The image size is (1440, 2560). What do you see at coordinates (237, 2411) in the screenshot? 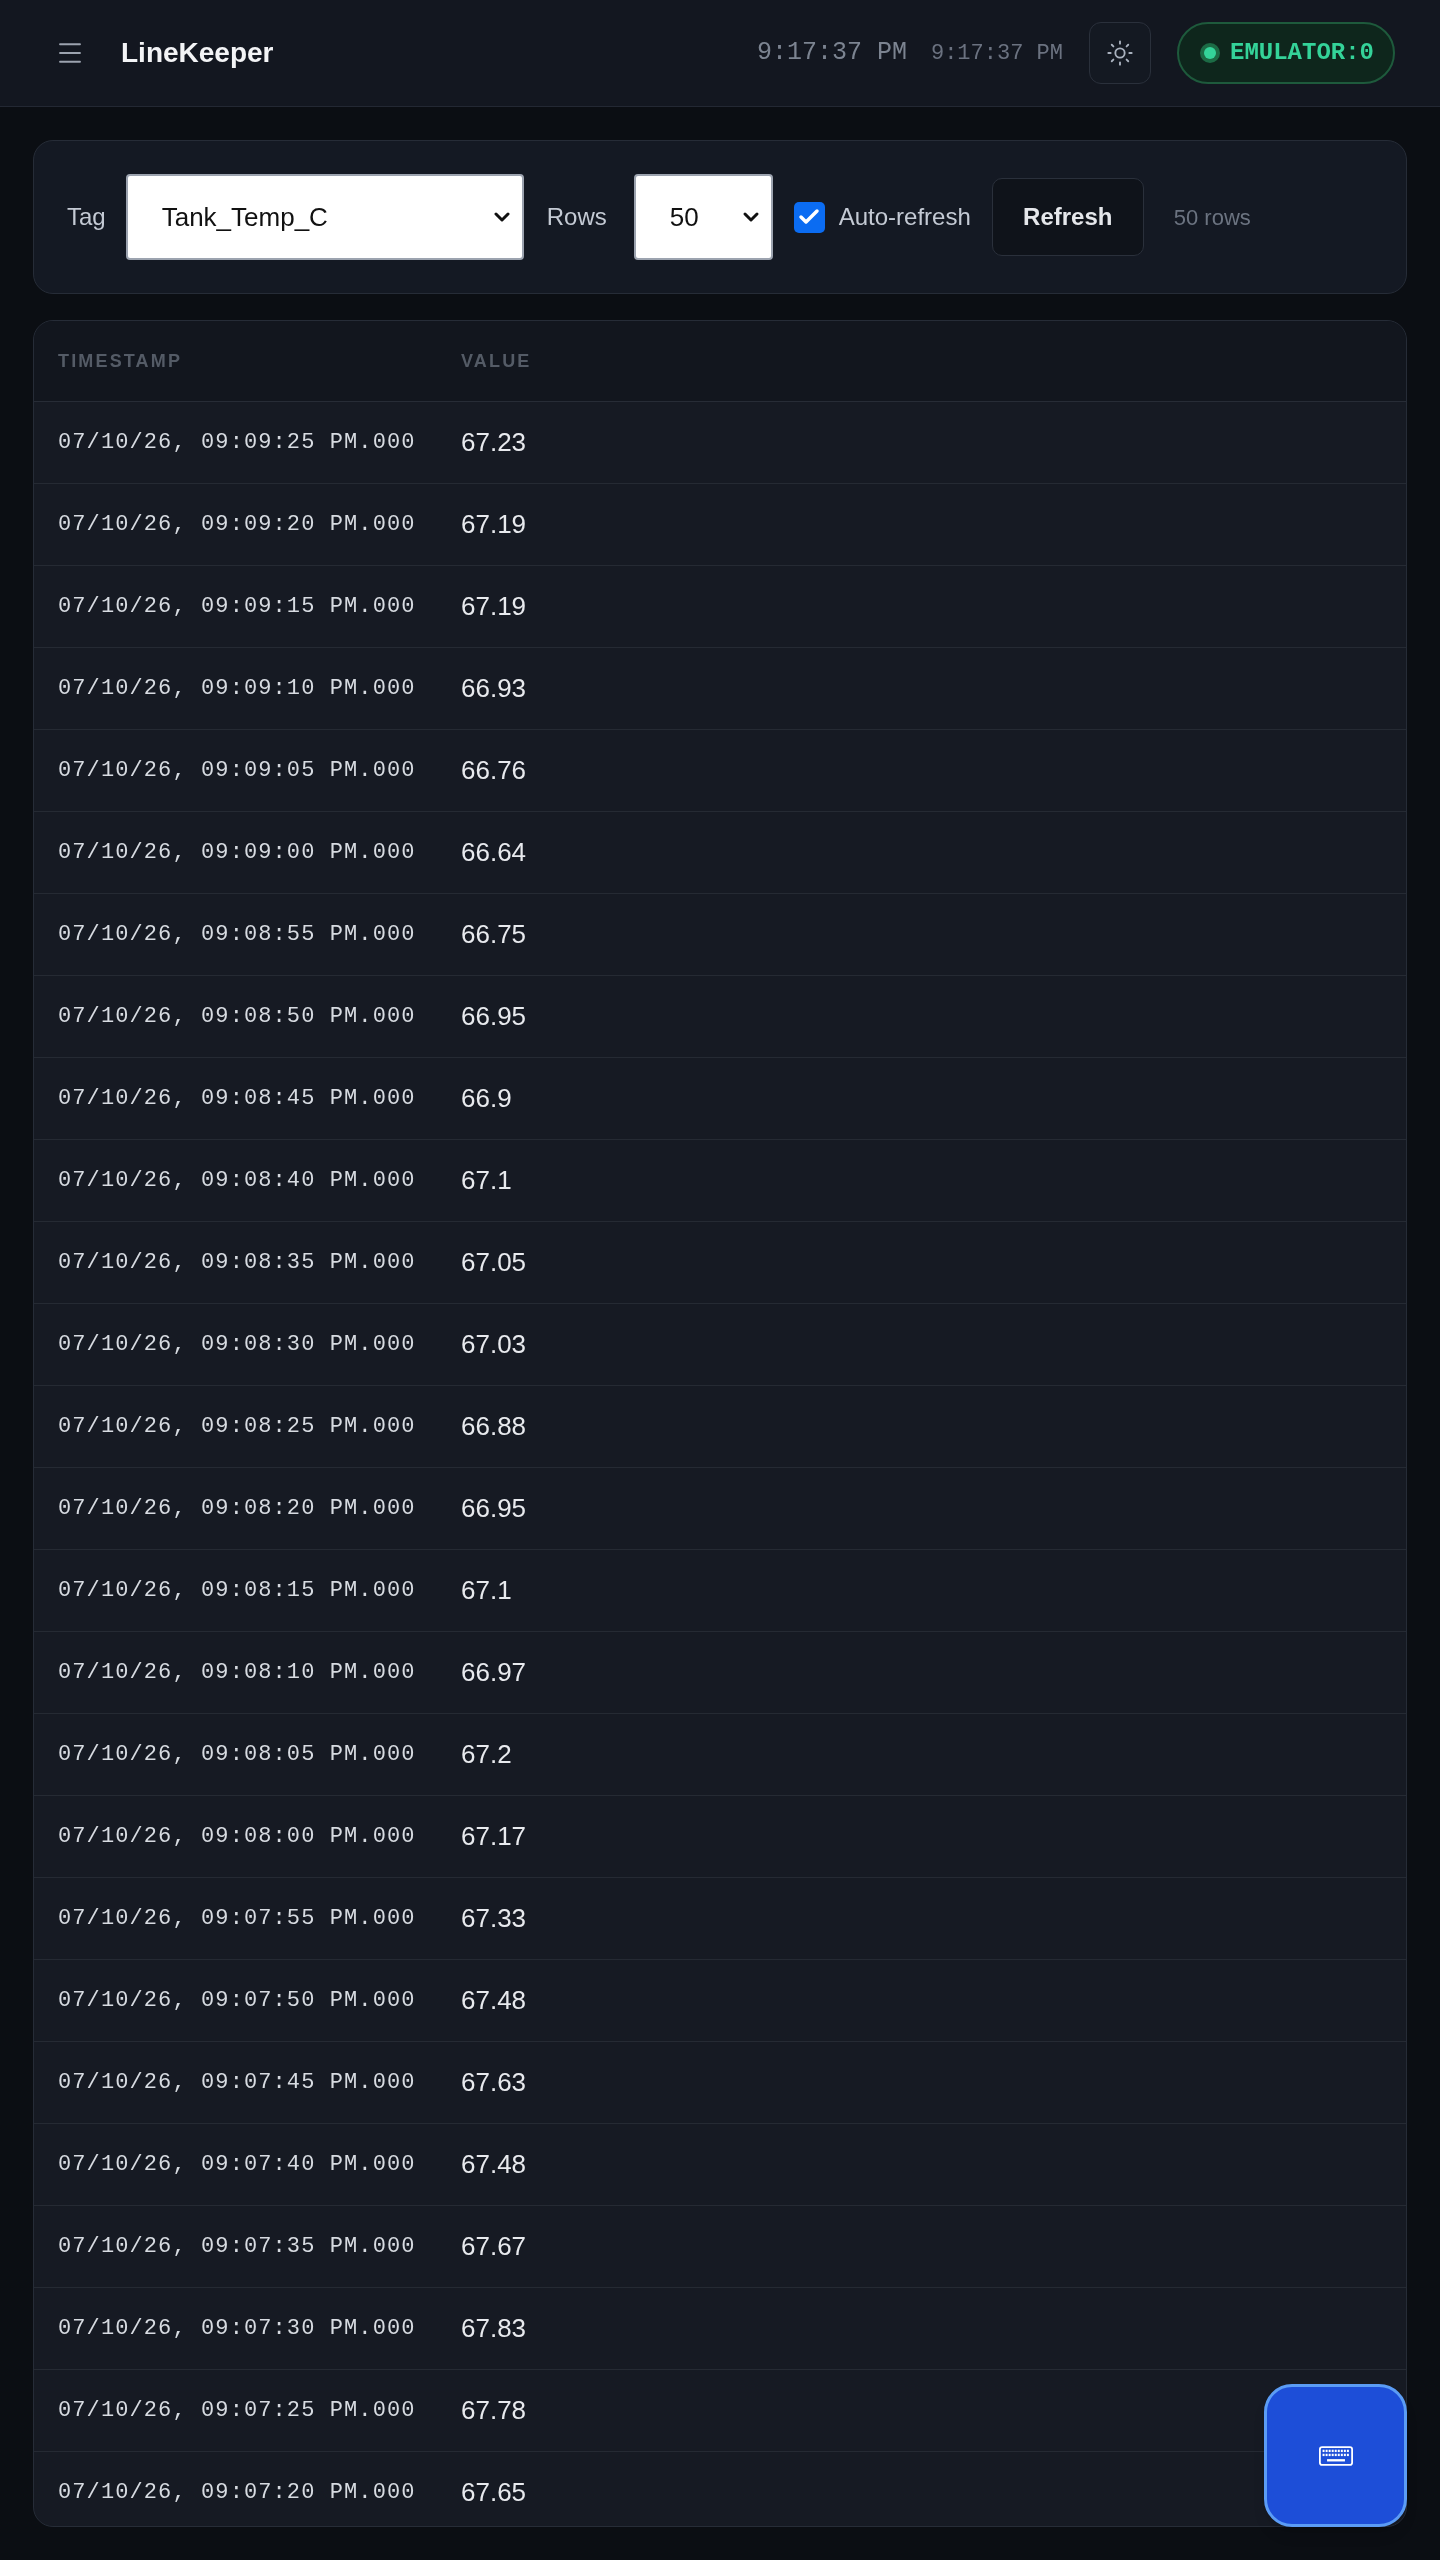
I see `timestamp-cell-text: 07/10/26, 09:07:25 PM.000` at bounding box center [237, 2411].